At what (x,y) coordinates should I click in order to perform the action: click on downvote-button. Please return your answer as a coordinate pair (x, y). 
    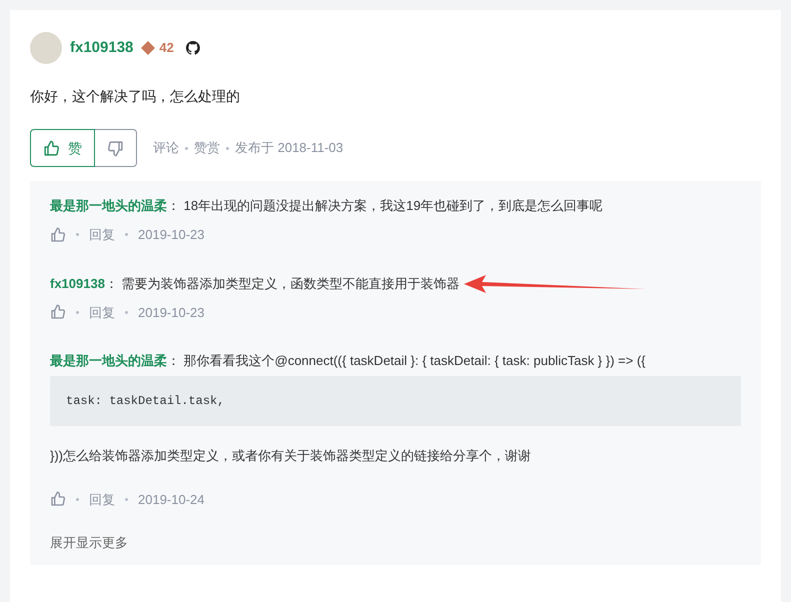
    Looking at the image, I should click on (116, 148).